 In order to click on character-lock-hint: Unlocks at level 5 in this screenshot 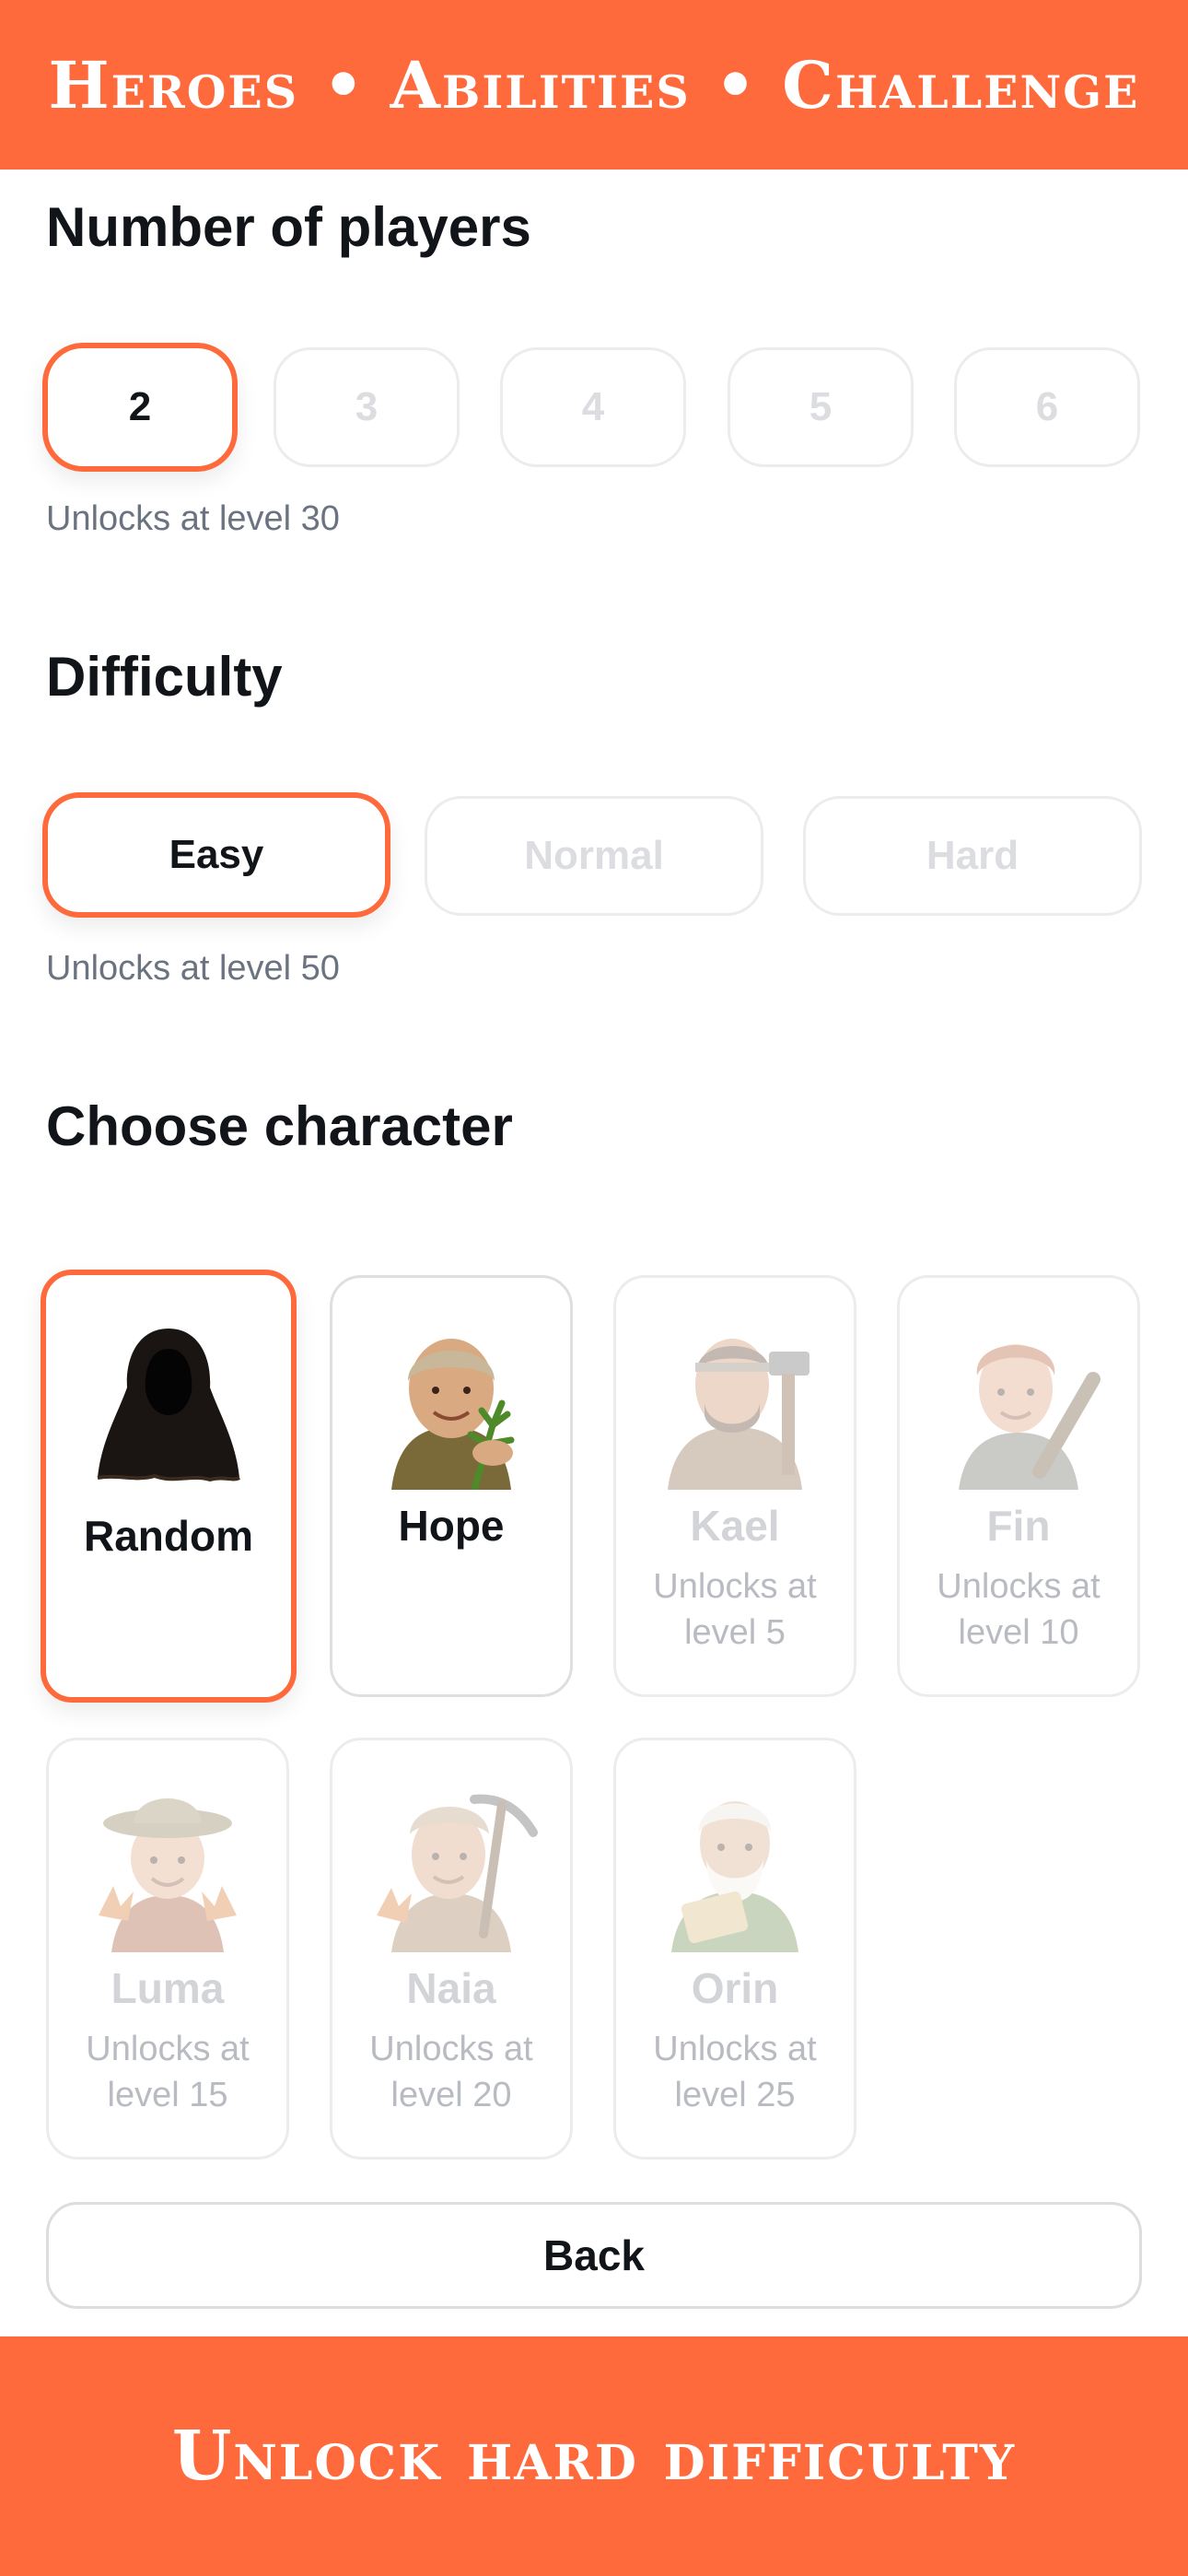, I will do `click(735, 1609)`.